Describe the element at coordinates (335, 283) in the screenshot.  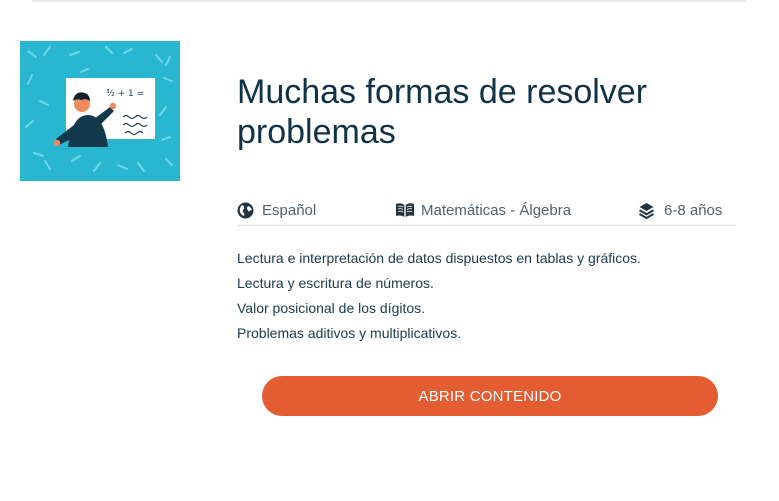
I see `topic-item: Lectura y escritura de números.` at that location.